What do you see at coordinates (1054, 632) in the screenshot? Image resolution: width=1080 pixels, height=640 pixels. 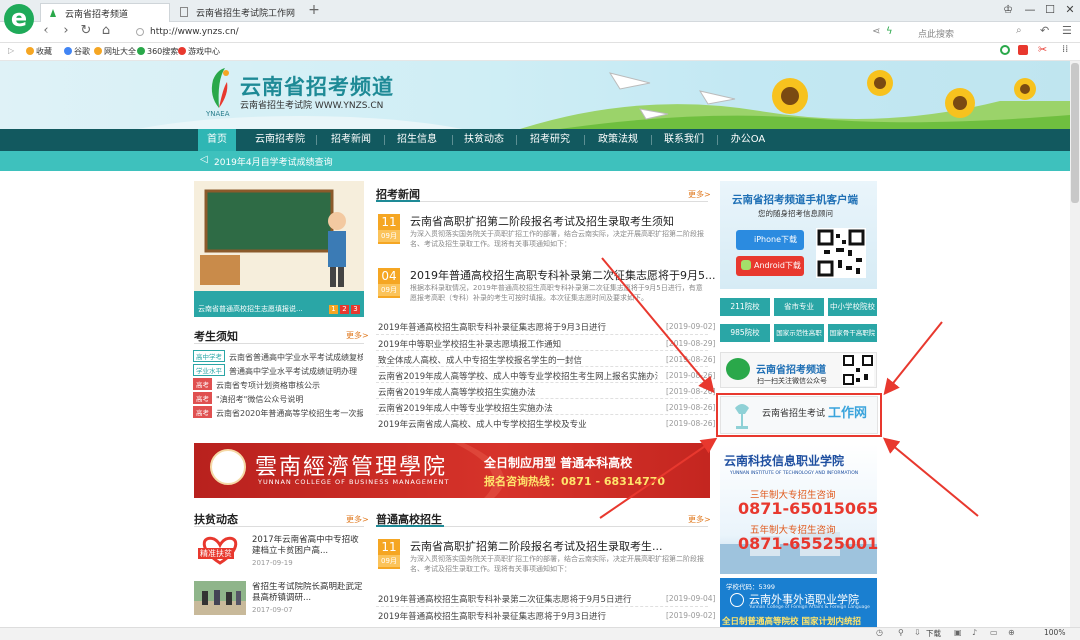 I see `zoom-level: 100%` at bounding box center [1054, 632].